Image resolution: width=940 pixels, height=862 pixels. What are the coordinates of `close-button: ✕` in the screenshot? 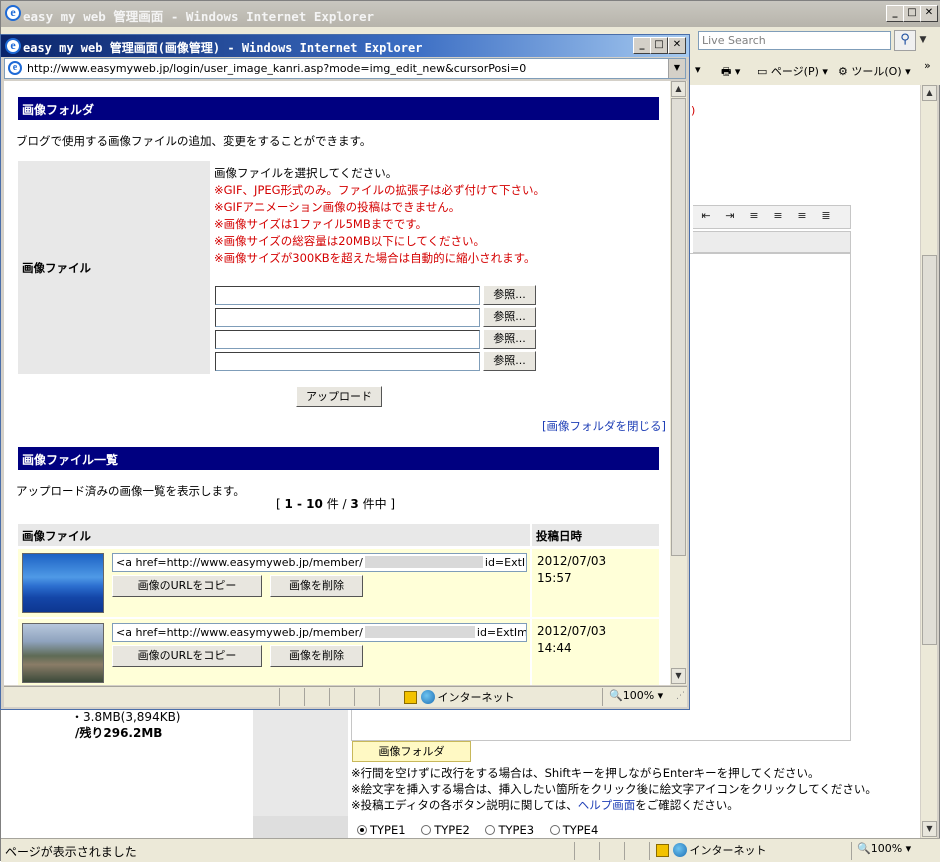 It's located at (929, 13).